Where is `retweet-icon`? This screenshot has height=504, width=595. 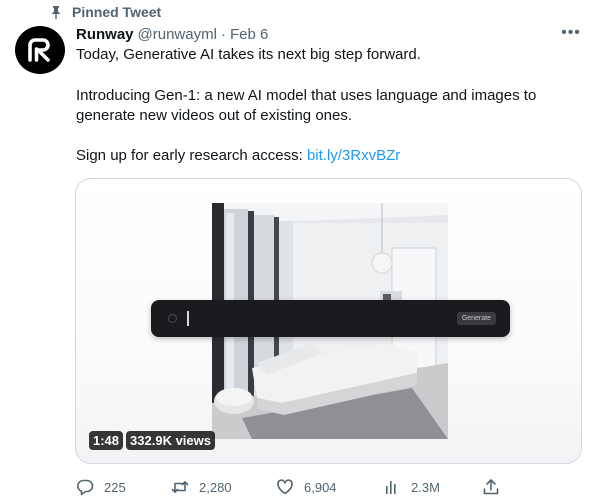 retweet-icon is located at coordinates (180, 487).